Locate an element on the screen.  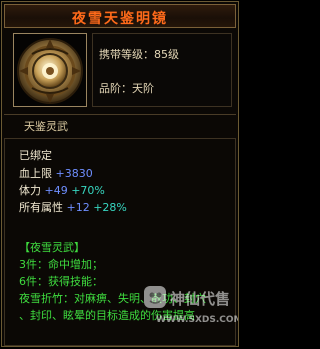
title-bar: 夜雪天鉴明镜 is located at coordinates (120, 16).